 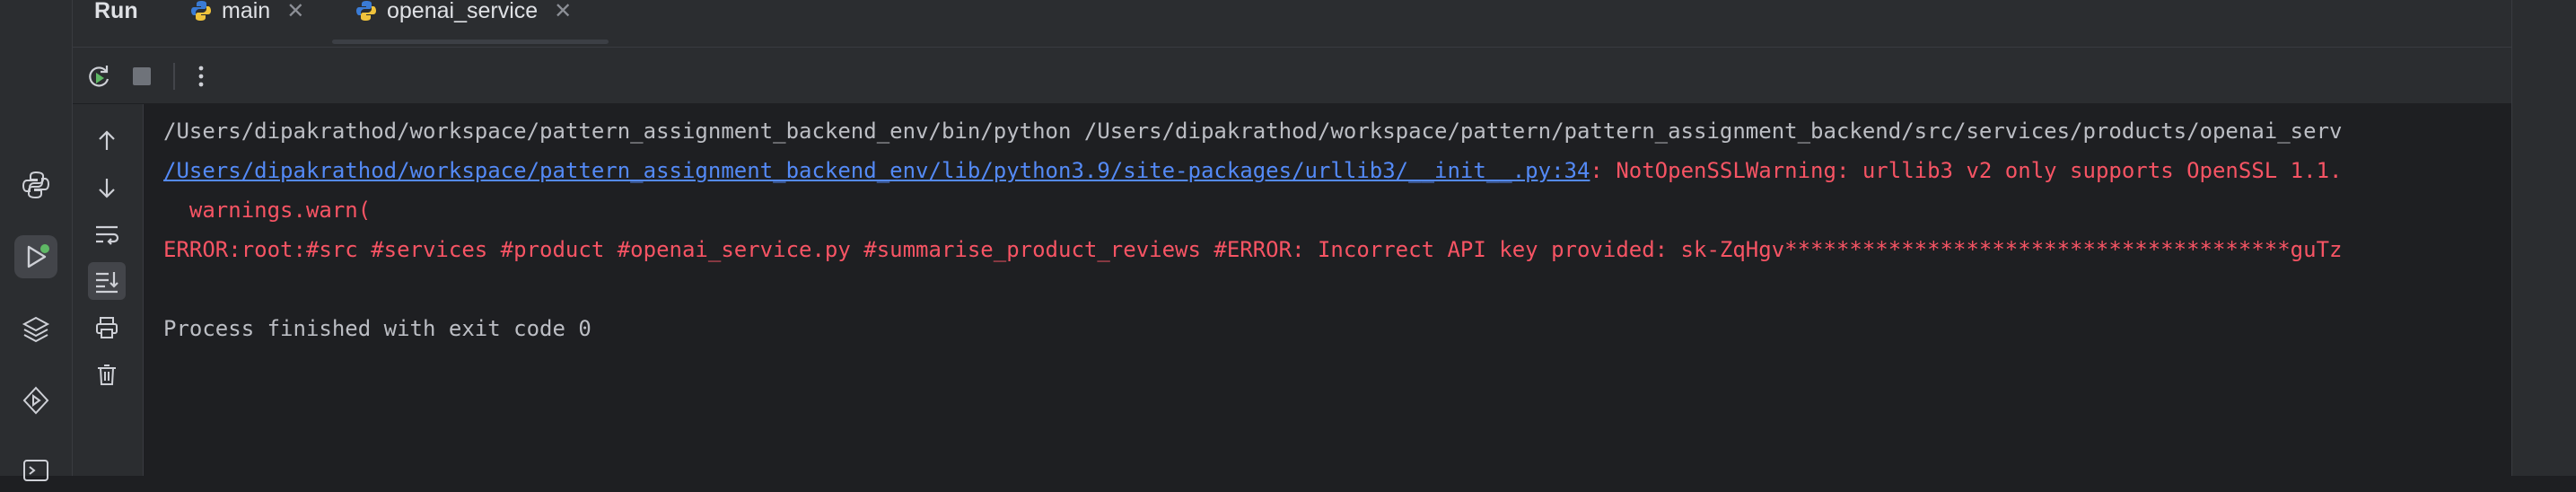 What do you see at coordinates (267, 210) in the screenshot?
I see `console-line-warn-call: warnings.warn(` at bounding box center [267, 210].